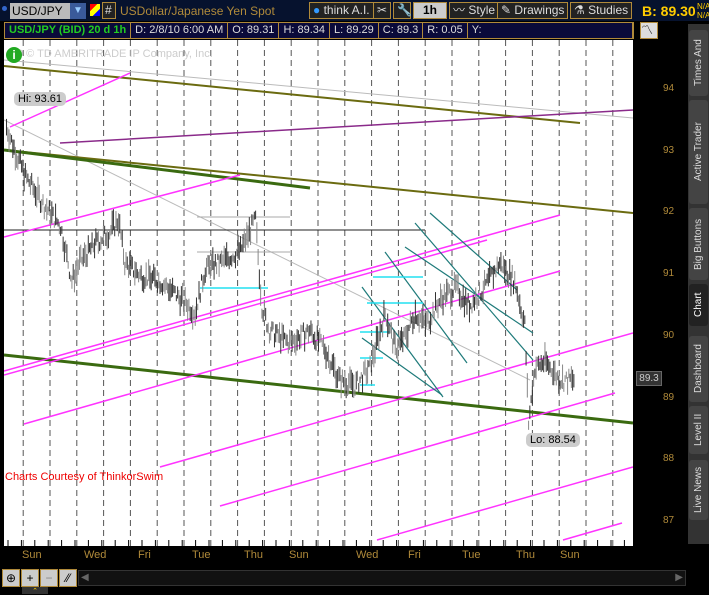 Image resolution: width=709 pixels, height=595 pixels. What do you see at coordinates (4, 8) in the screenshot?
I see `link-dot-icon` at bounding box center [4, 8].